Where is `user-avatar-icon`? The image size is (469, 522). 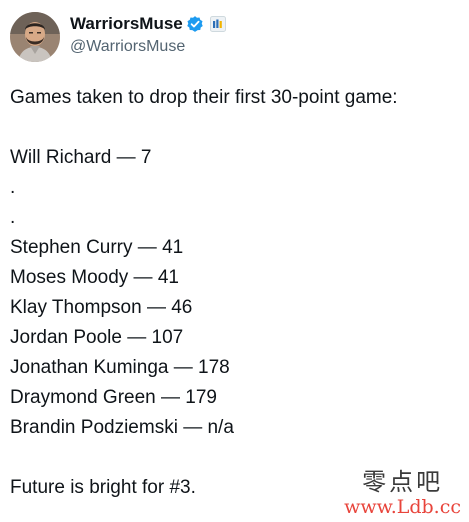 user-avatar-icon is located at coordinates (35, 37).